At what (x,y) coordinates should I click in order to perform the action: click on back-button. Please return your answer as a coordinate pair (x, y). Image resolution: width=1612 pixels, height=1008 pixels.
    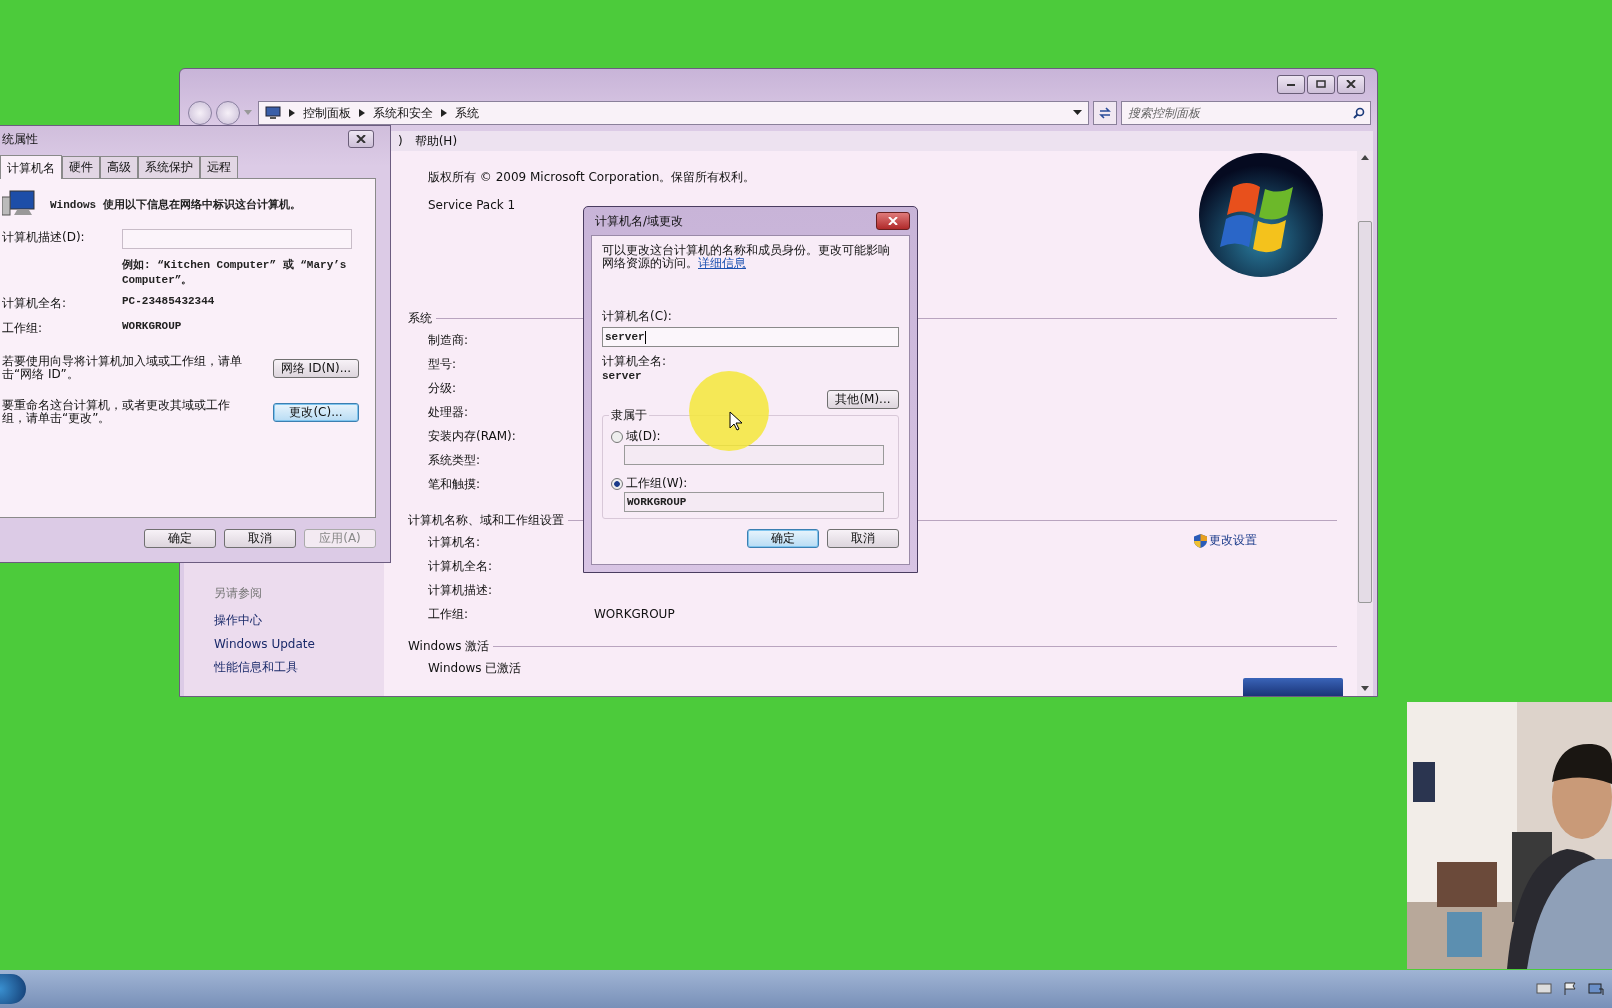
    Looking at the image, I should click on (200, 113).